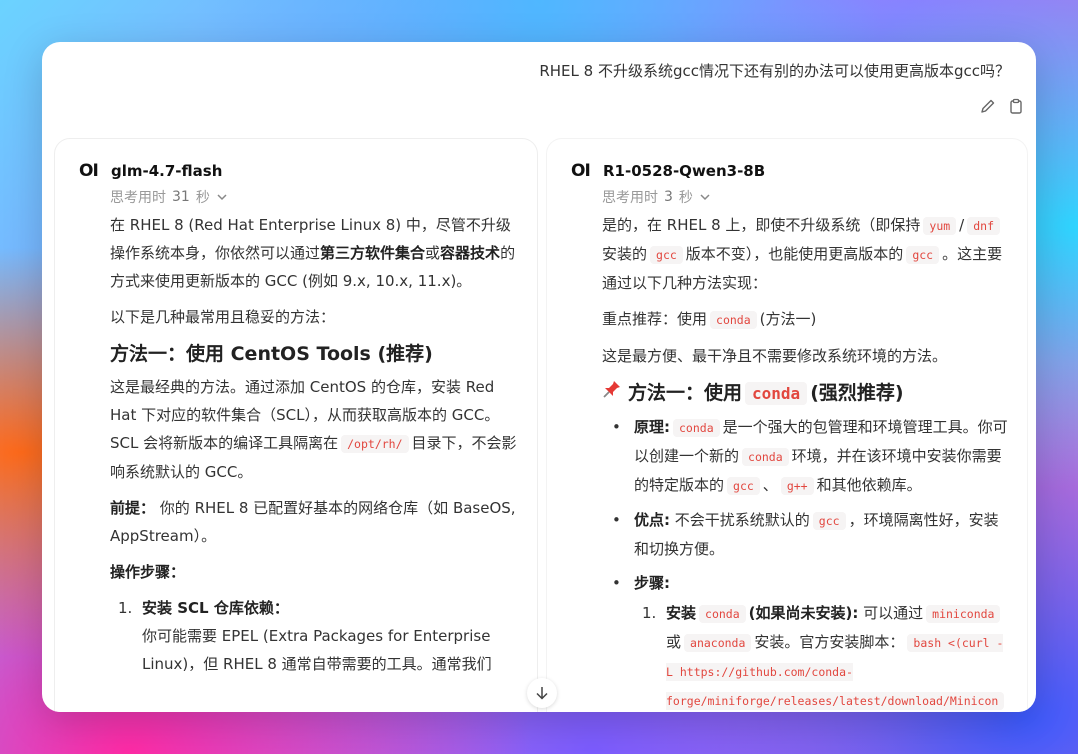  I want to click on thinking-seconds: 31, so click(181, 197).